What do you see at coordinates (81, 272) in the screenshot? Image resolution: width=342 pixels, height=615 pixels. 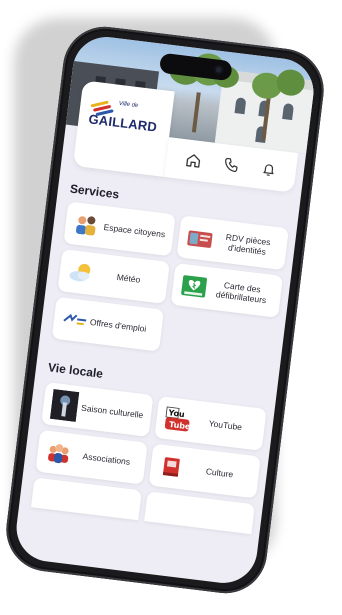 I see `weather-icon` at bounding box center [81, 272].